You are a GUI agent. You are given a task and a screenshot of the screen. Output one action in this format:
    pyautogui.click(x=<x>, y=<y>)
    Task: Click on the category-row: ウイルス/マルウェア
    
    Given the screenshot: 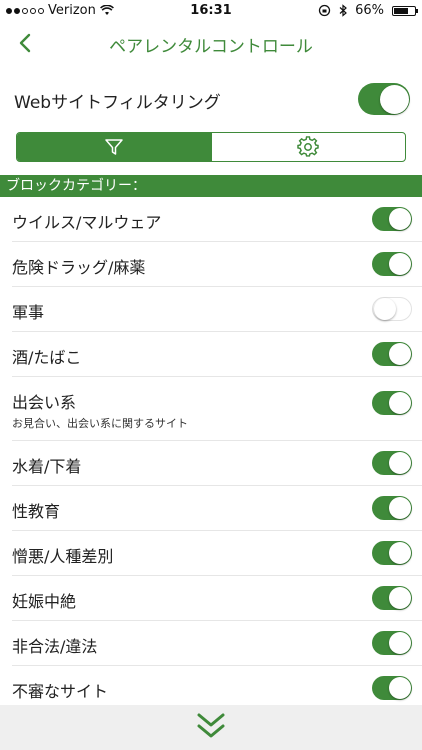 What is the action you would take?
    pyautogui.click(x=217, y=219)
    